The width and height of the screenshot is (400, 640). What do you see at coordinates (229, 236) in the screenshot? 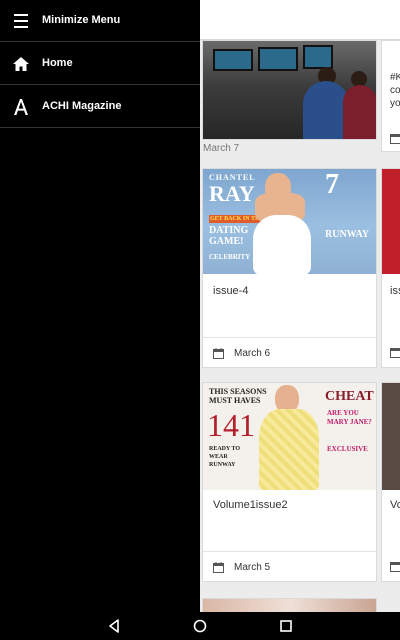
I see `cover-text: DATING GAME!` at bounding box center [229, 236].